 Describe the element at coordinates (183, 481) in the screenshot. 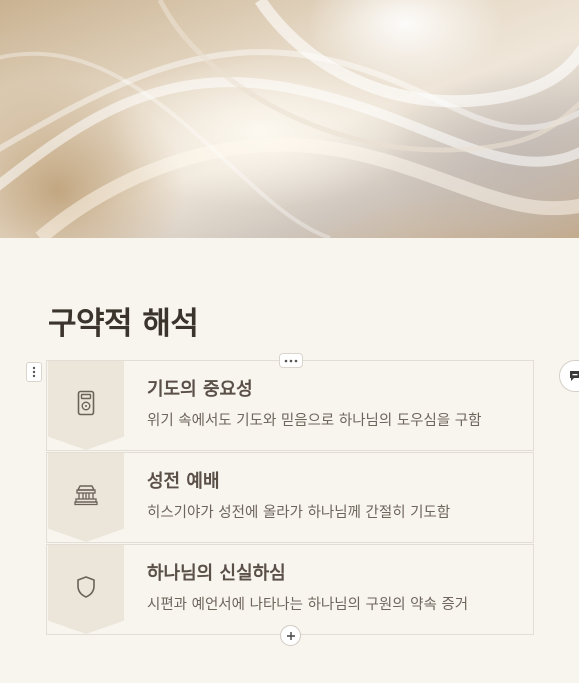

I see `item-title: 성전 예배` at that location.